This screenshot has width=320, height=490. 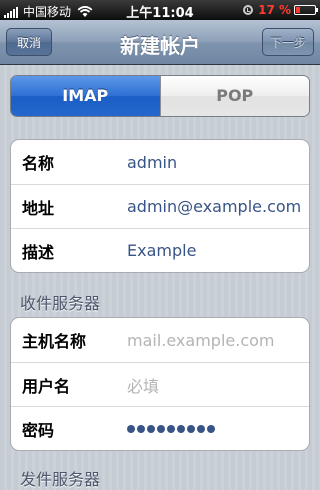 What do you see at coordinates (46, 386) in the screenshot?
I see `username-label: 用户名` at bounding box center [46, 386].